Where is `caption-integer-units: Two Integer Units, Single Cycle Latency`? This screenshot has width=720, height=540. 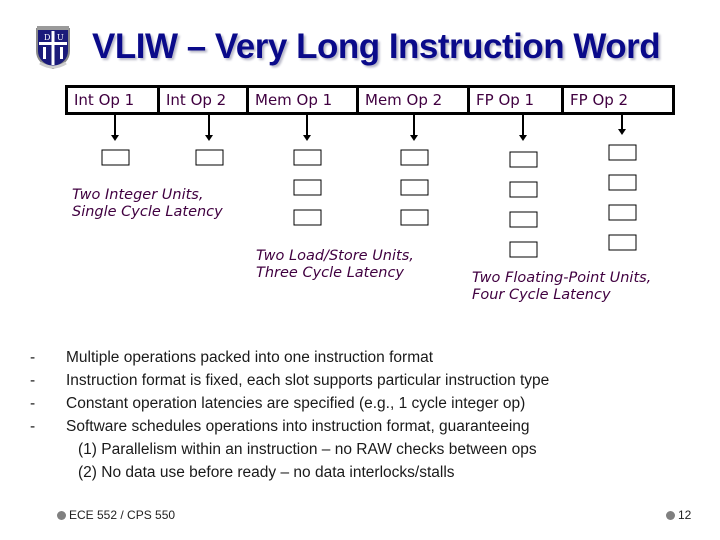
caption-integer-units: Two Integer Units, Single Cycle Latency is located at coordinates (147, 204).